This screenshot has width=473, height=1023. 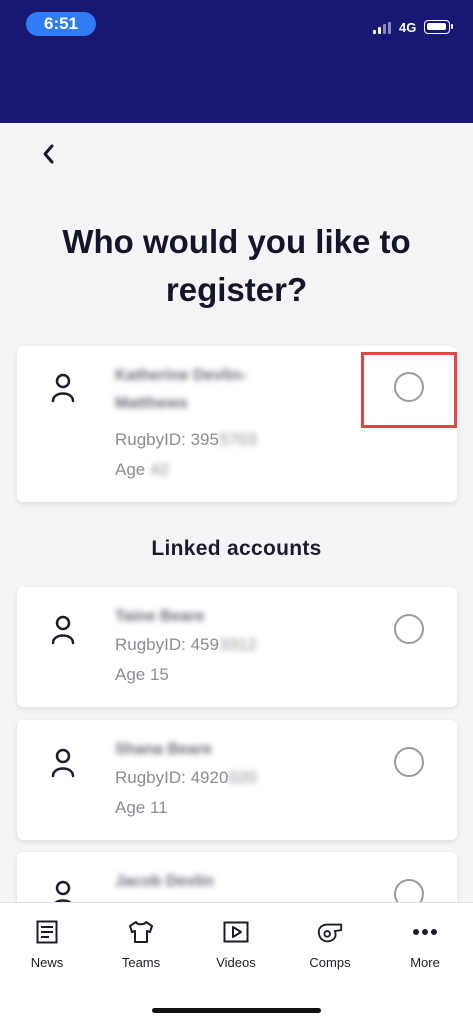 I want to click on age: Age 42, so click(x=142, y=470).